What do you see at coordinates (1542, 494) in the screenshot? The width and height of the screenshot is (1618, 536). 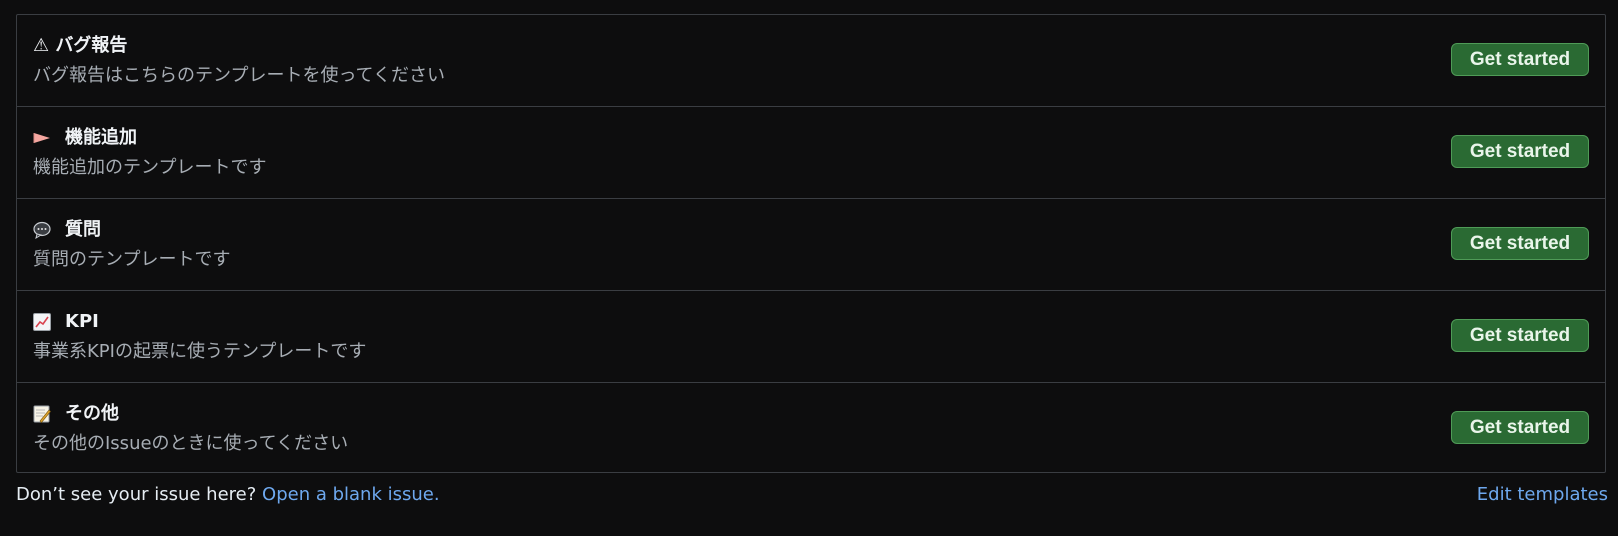 I see `edit-templates-link: Edit templates` at bounding box center [1542, 494].